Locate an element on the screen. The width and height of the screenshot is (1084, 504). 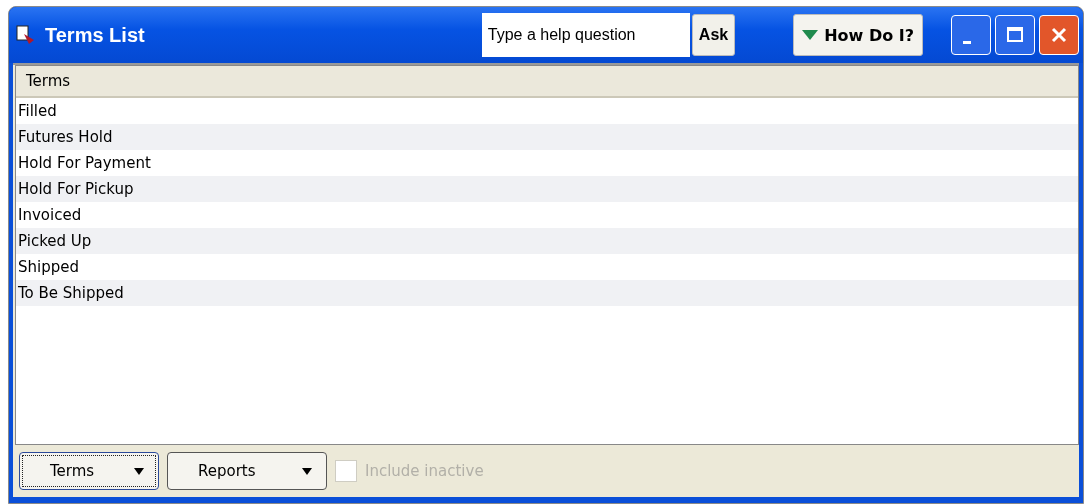
column-header: Terms is located at coordinates (43, 81).